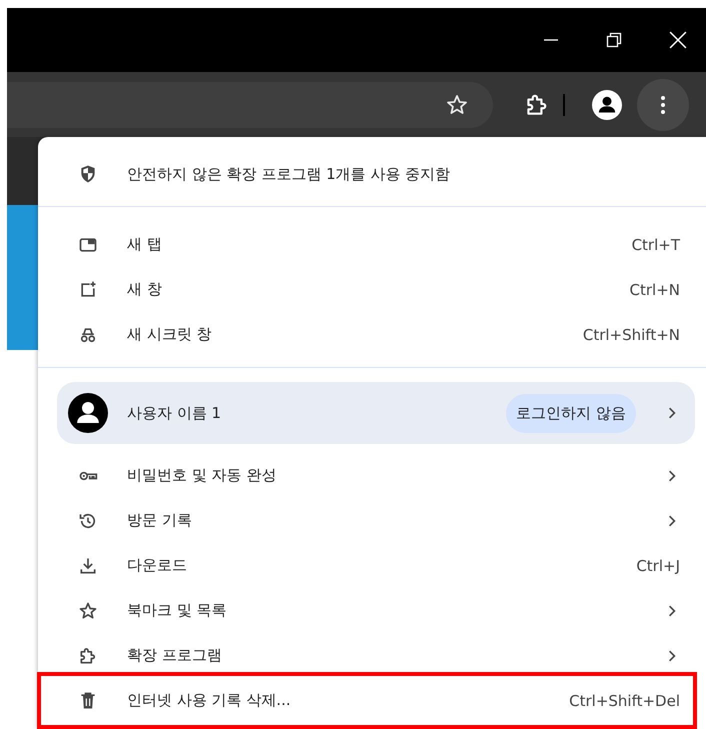 The width and height of the screenshot is (706, 729). I want to click on menu-item: 새 창 Ctrl+N, so click(372, 289).